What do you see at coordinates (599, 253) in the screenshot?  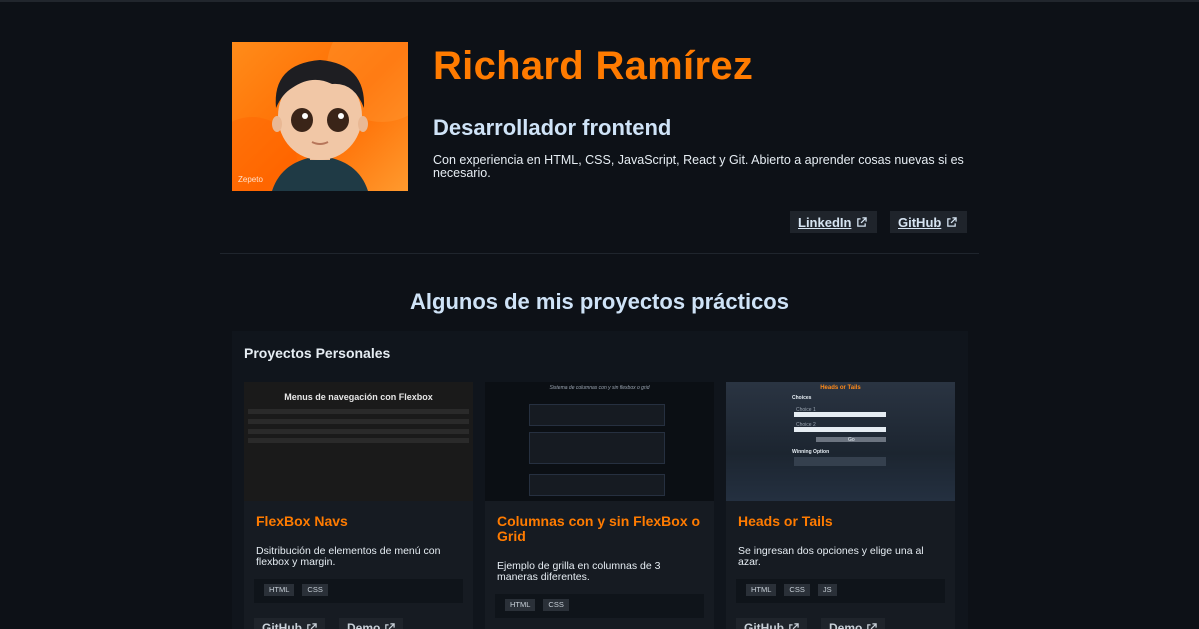 I see `section-divider` at bounding box center [599, 253].